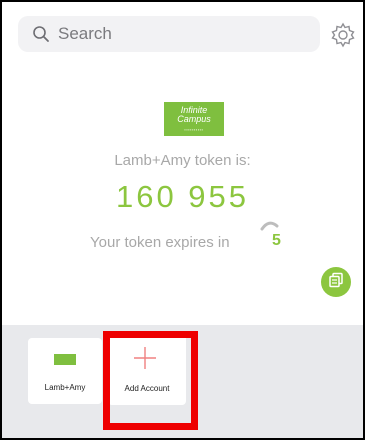  What do you see at coordinates (169, 34) in the screenshot?
I see `search-bar: Search` at bounding box center [169, 34].